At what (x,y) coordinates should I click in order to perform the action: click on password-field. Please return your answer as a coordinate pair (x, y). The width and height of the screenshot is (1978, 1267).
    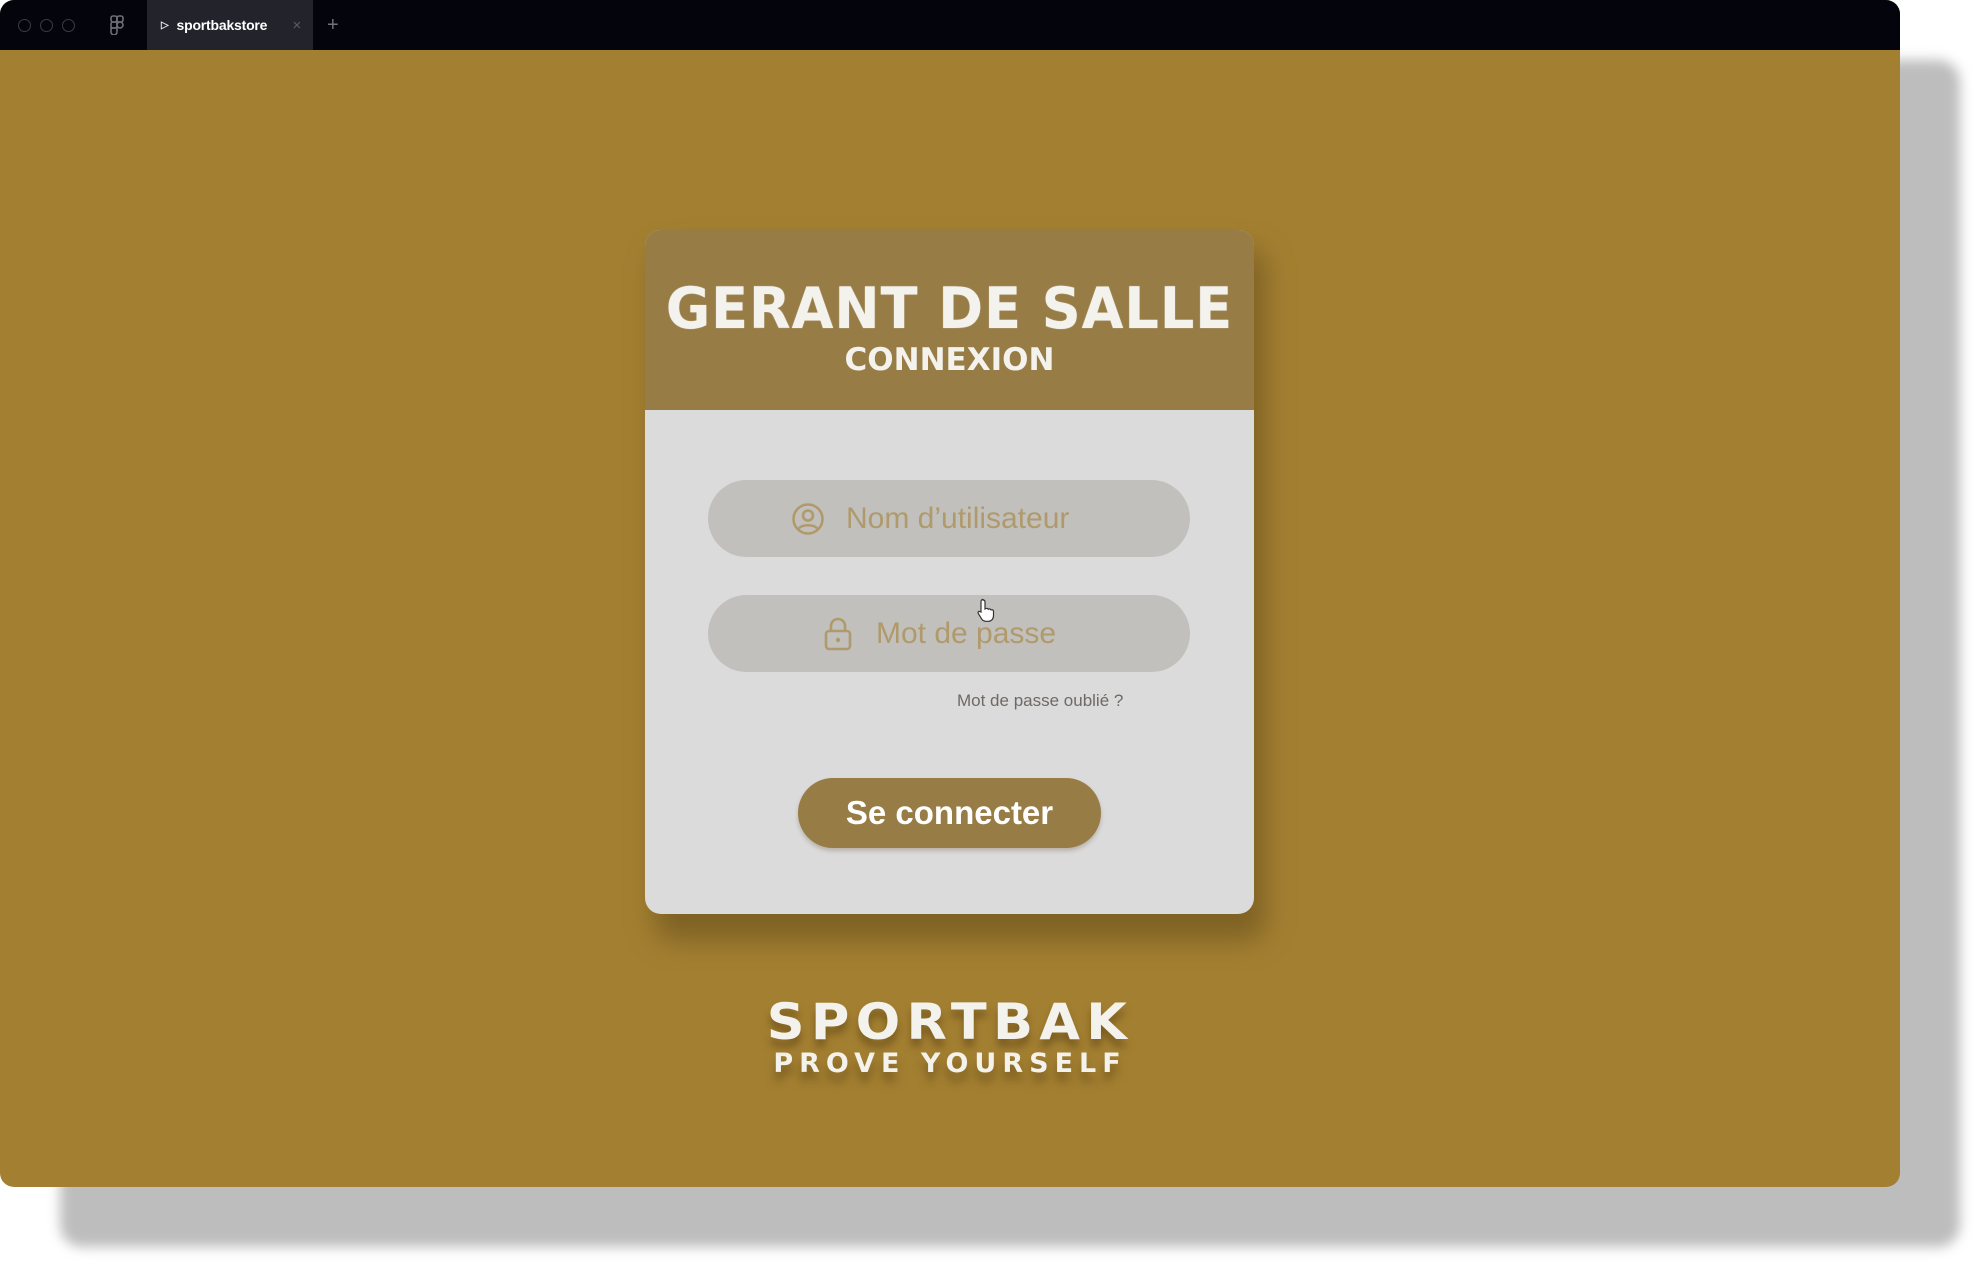
    Looking at the image, I should click on (949, 633).